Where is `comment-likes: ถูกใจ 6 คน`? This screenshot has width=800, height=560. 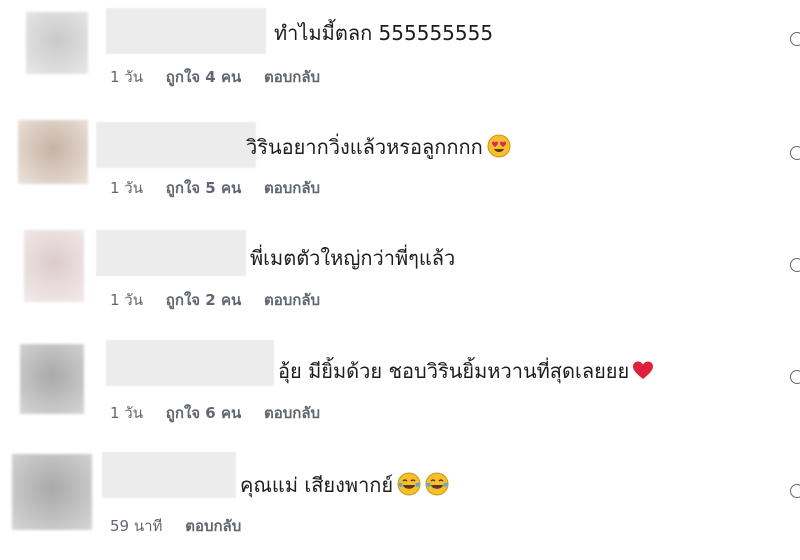 comment-likes: ถูกใจ 6 คน is located at coordinates (203, 413).